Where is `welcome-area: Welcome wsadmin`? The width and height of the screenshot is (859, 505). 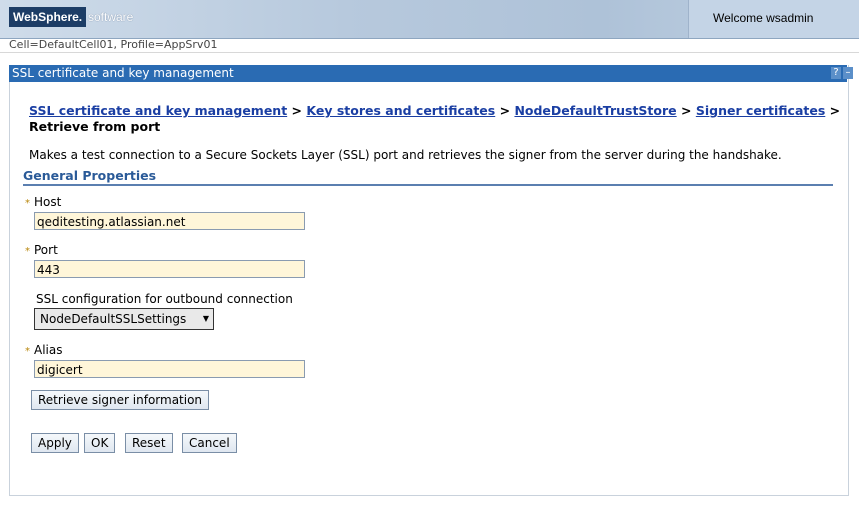 welcome-area: Welcome wsadmin is located at coordinates (773, 19).